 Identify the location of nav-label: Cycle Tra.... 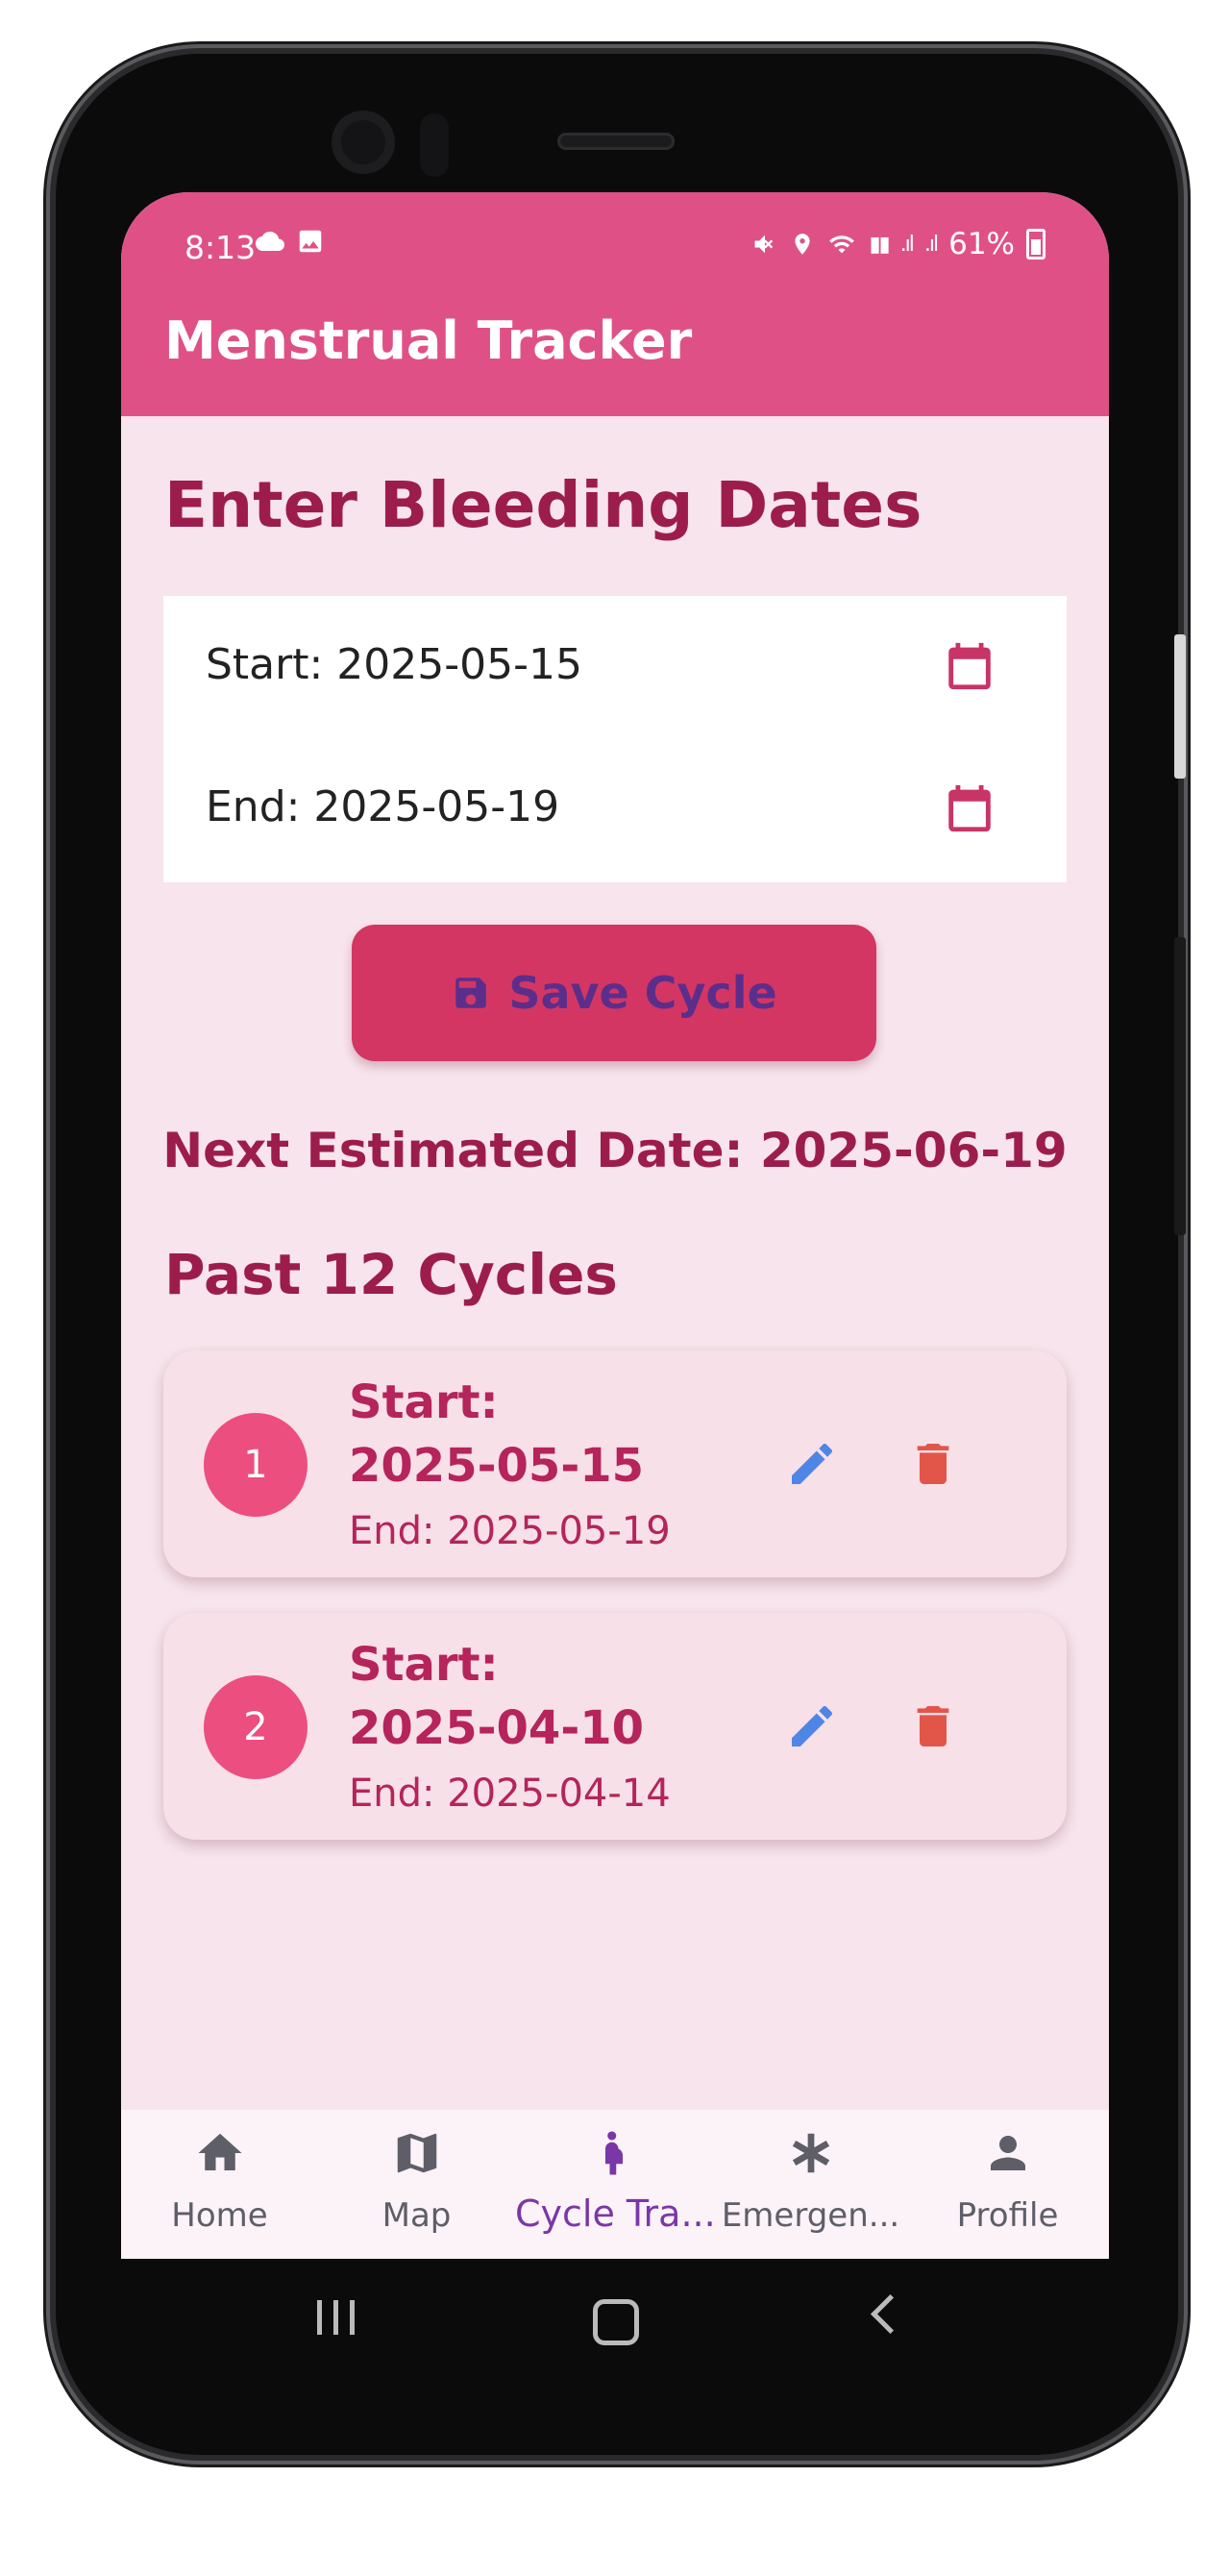
(616, 2214).